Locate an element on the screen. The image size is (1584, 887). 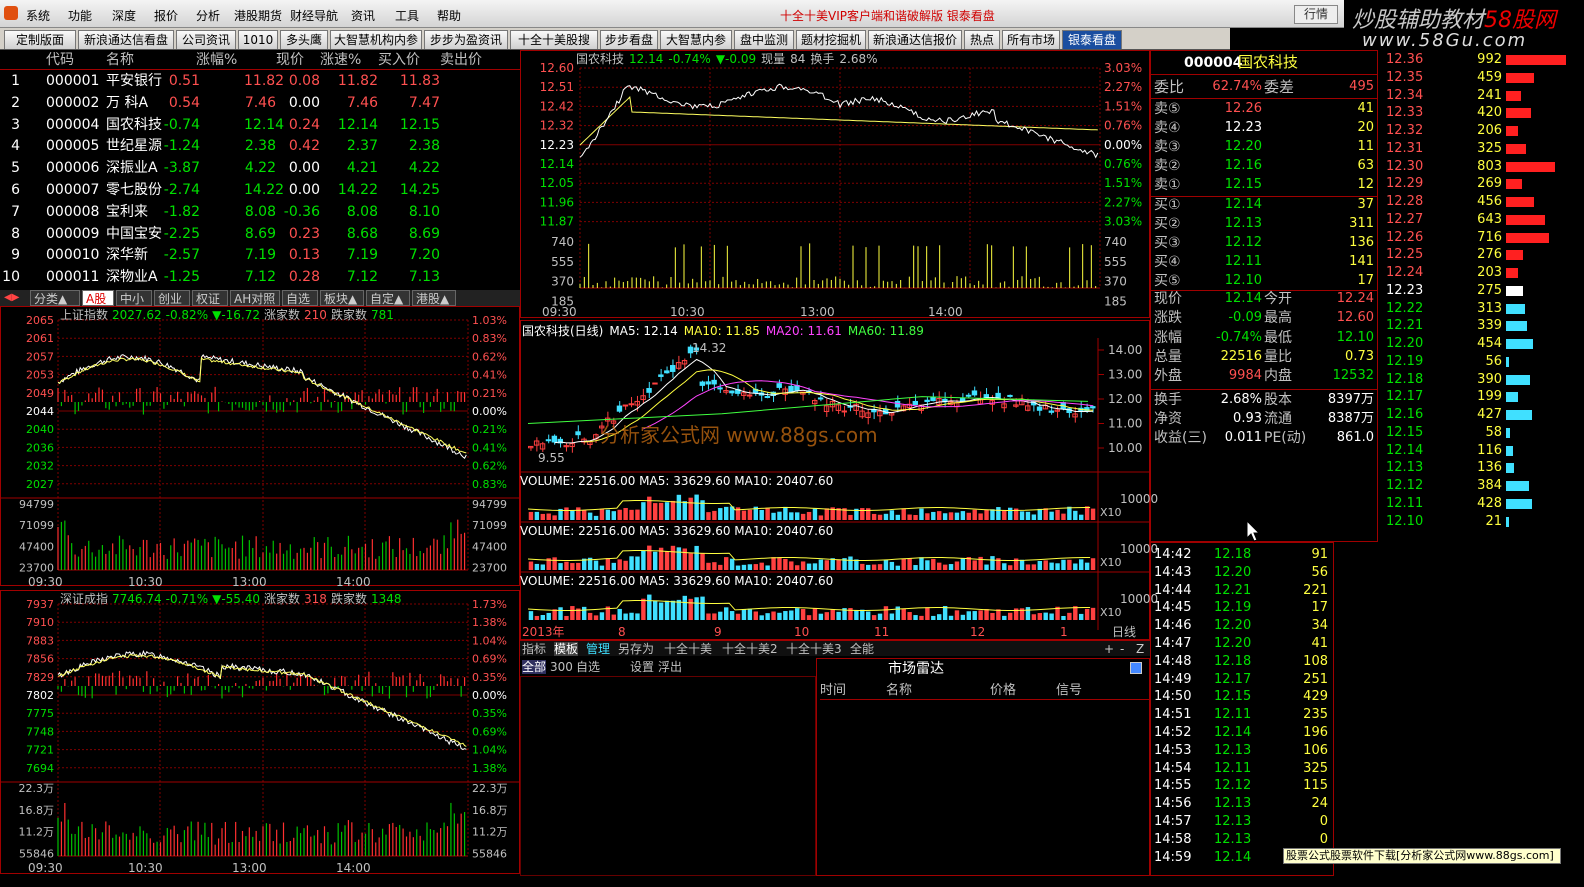
depth-row: 12.32 206 is located at coordinates (1480, 131).